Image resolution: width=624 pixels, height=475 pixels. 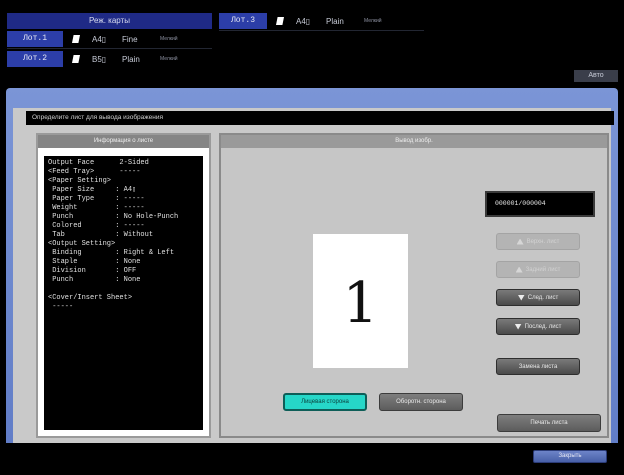 What do you see at coordinates (99, 59) in the screenshot?
I see `tray-2-size: B5▯` at bounding box center [99, 59].